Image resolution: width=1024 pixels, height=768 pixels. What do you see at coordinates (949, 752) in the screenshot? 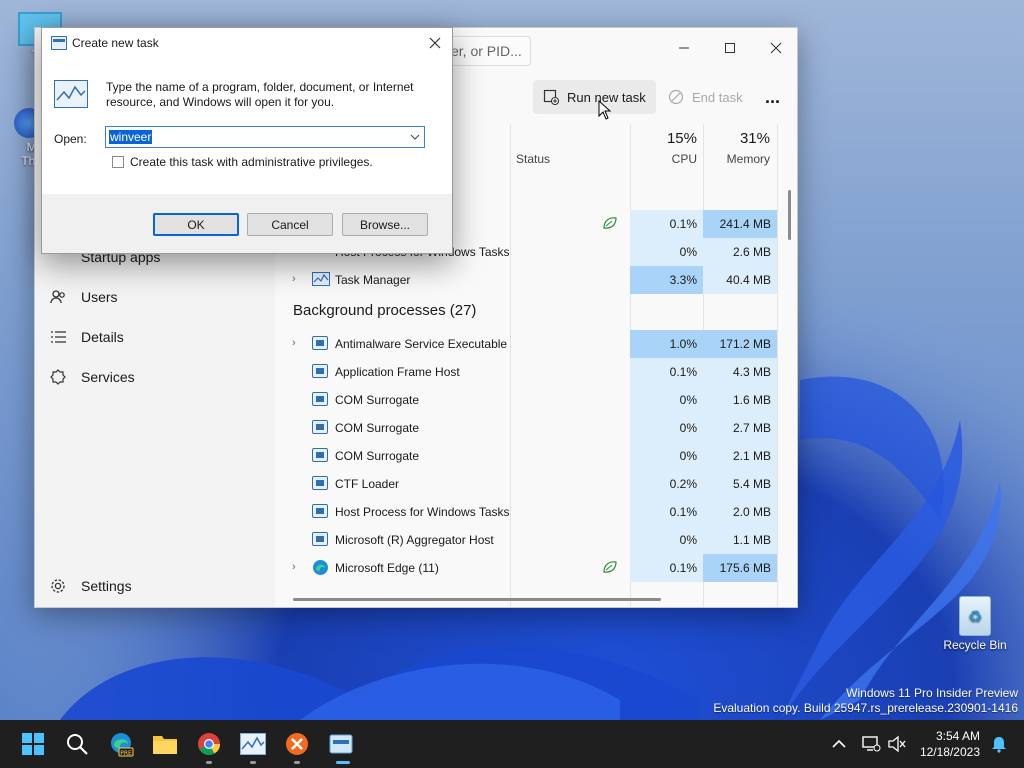
I see `clock-date: 12/18/2023` at bounding box center [949, 752].